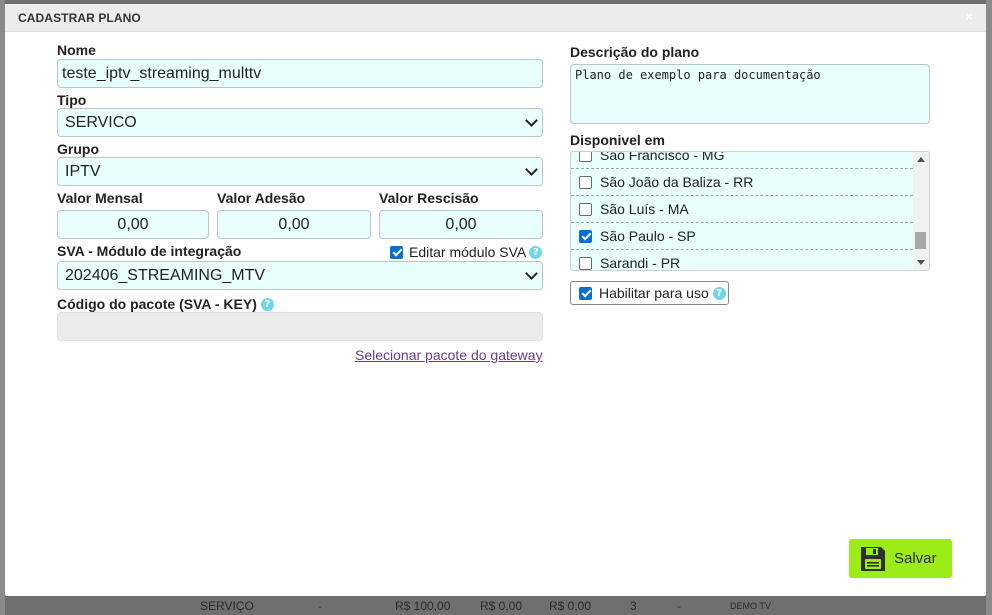 The height and width of the screenshot is (615, 992). What do you see at coordinates (76, 50) in the screenshot?
I see `nome-label: Nome` at bounding box center [76, 50].